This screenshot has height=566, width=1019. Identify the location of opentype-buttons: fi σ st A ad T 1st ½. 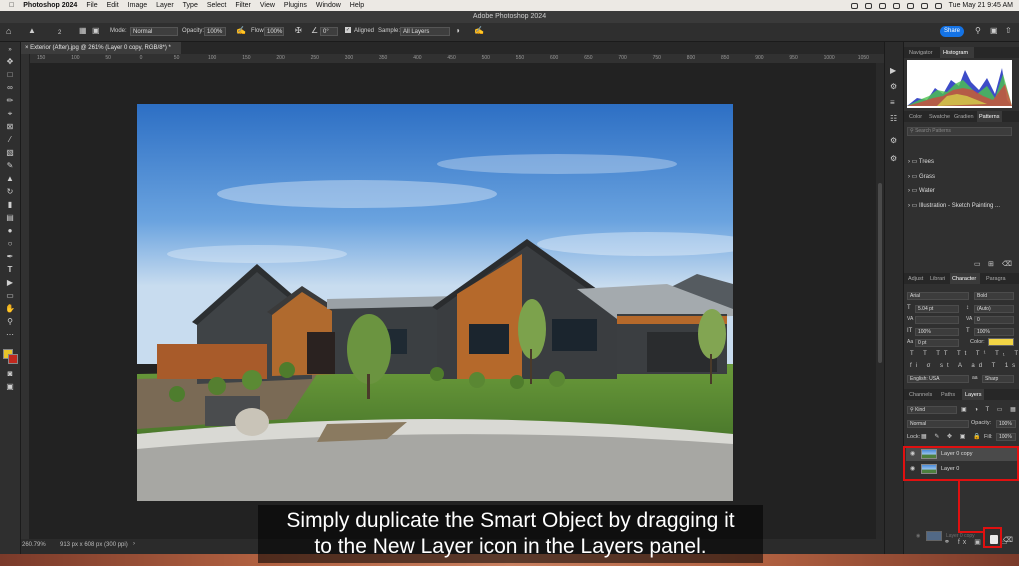
(964, 366).